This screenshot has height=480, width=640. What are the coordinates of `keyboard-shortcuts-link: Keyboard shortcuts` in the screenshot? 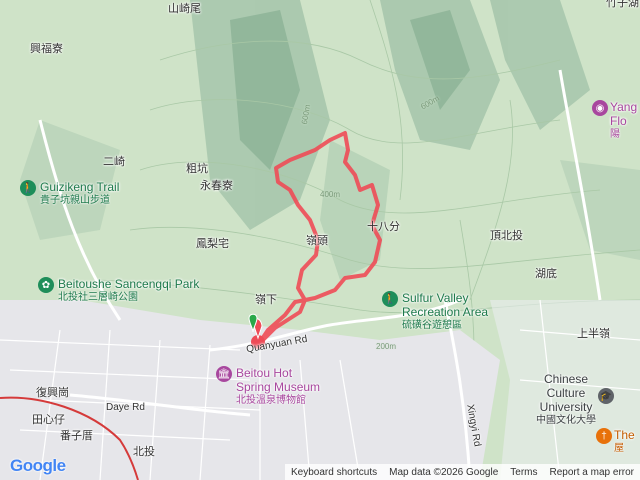 It's located at (334, 472).